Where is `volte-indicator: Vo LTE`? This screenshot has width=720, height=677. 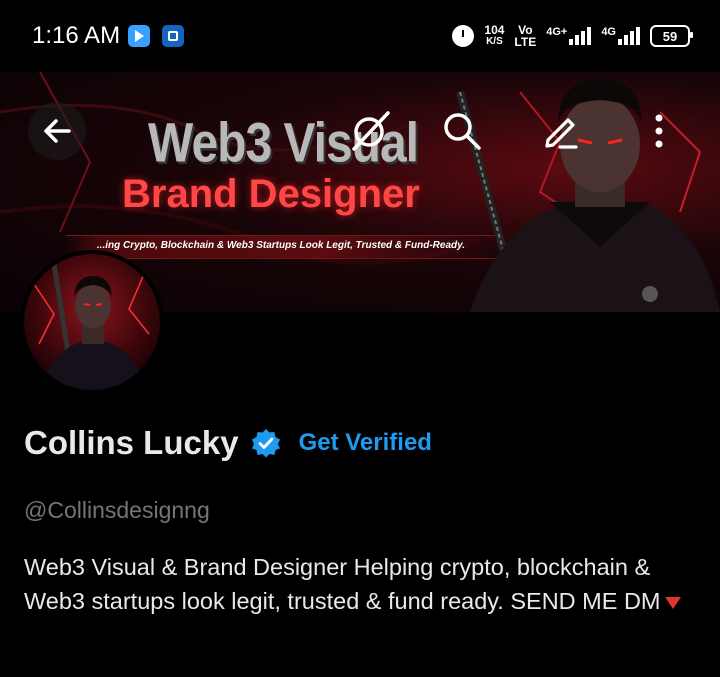
volte-indicator: Vo LTE is located at coordinates (525, 36).